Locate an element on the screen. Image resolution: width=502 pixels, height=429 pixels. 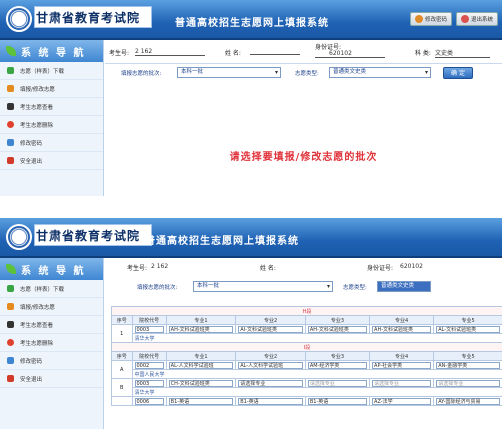
table-row: B 0003 CH-文科试验班类 请选择专业 请选择专业 请选择专业 请选择专业 is located at coordinates (306, 387).